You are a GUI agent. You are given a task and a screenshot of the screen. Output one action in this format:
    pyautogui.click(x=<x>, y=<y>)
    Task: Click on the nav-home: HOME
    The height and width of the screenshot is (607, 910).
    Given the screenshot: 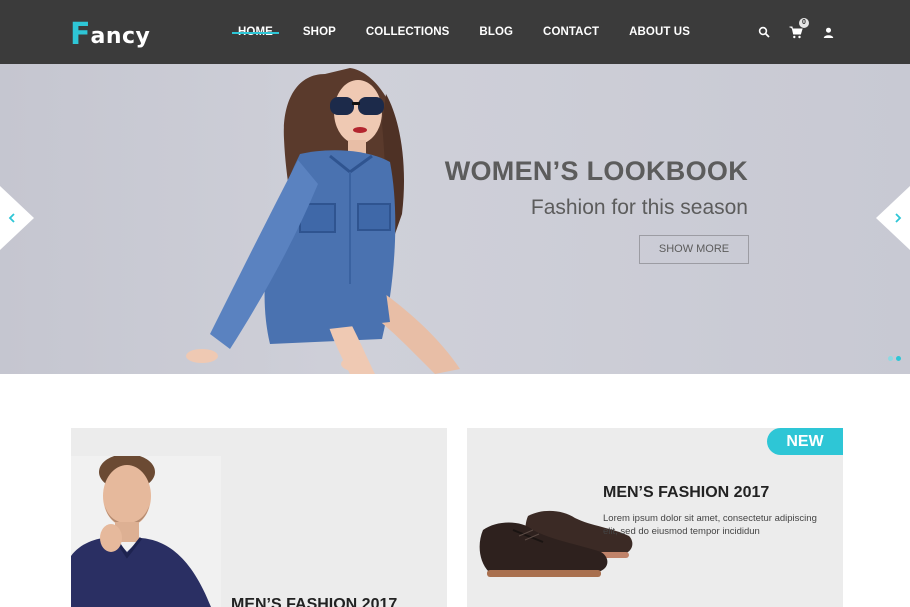 What is the action you would take?
    pyautogui.click(x=255, y=32)
    